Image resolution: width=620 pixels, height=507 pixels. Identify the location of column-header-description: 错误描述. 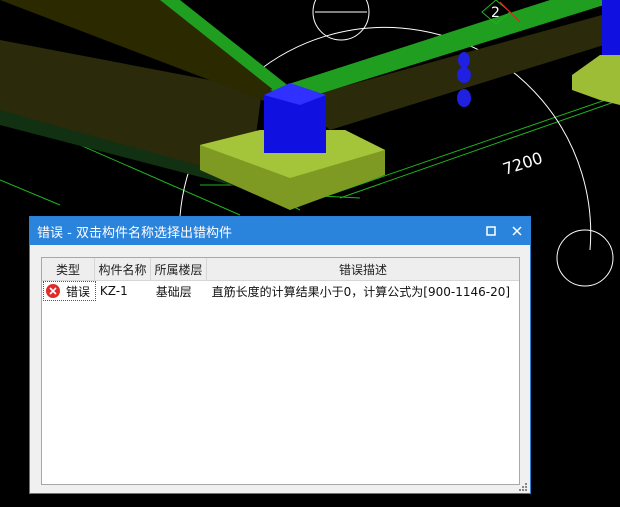
(363, 269).